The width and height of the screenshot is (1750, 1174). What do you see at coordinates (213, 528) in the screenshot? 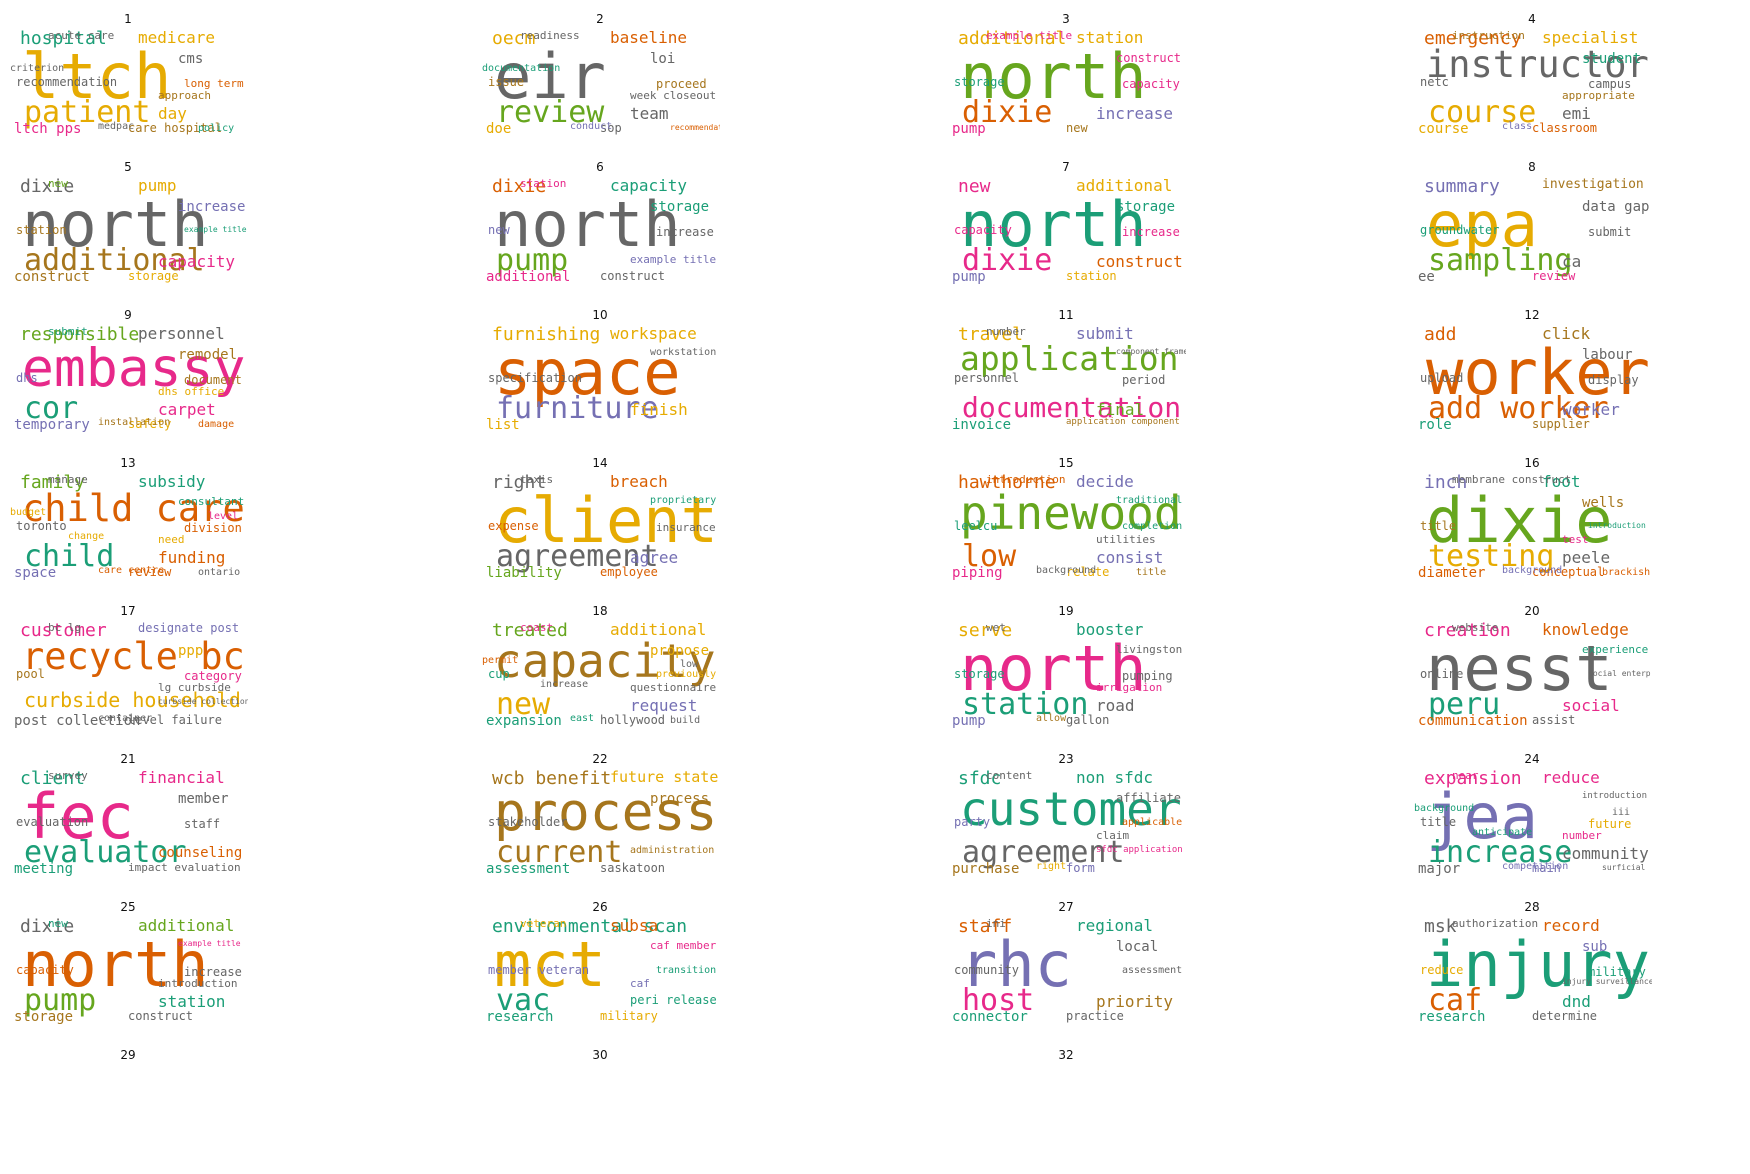
I see `cloud-word: division` at bounding box center [213, 528].